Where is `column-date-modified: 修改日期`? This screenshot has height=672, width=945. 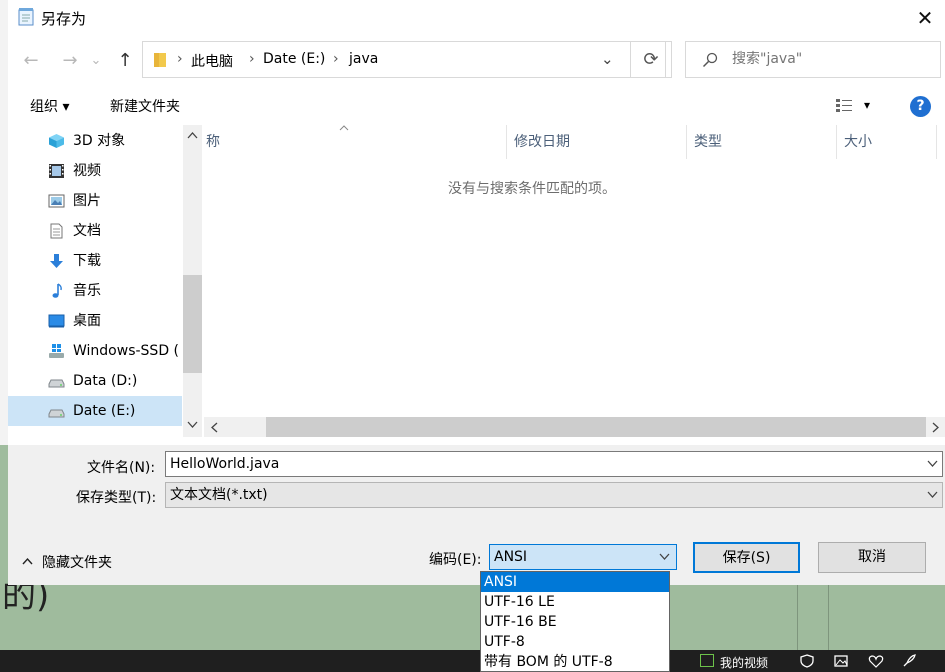
column-date-modified: 修改日期 is located at coordinates (542, 142).